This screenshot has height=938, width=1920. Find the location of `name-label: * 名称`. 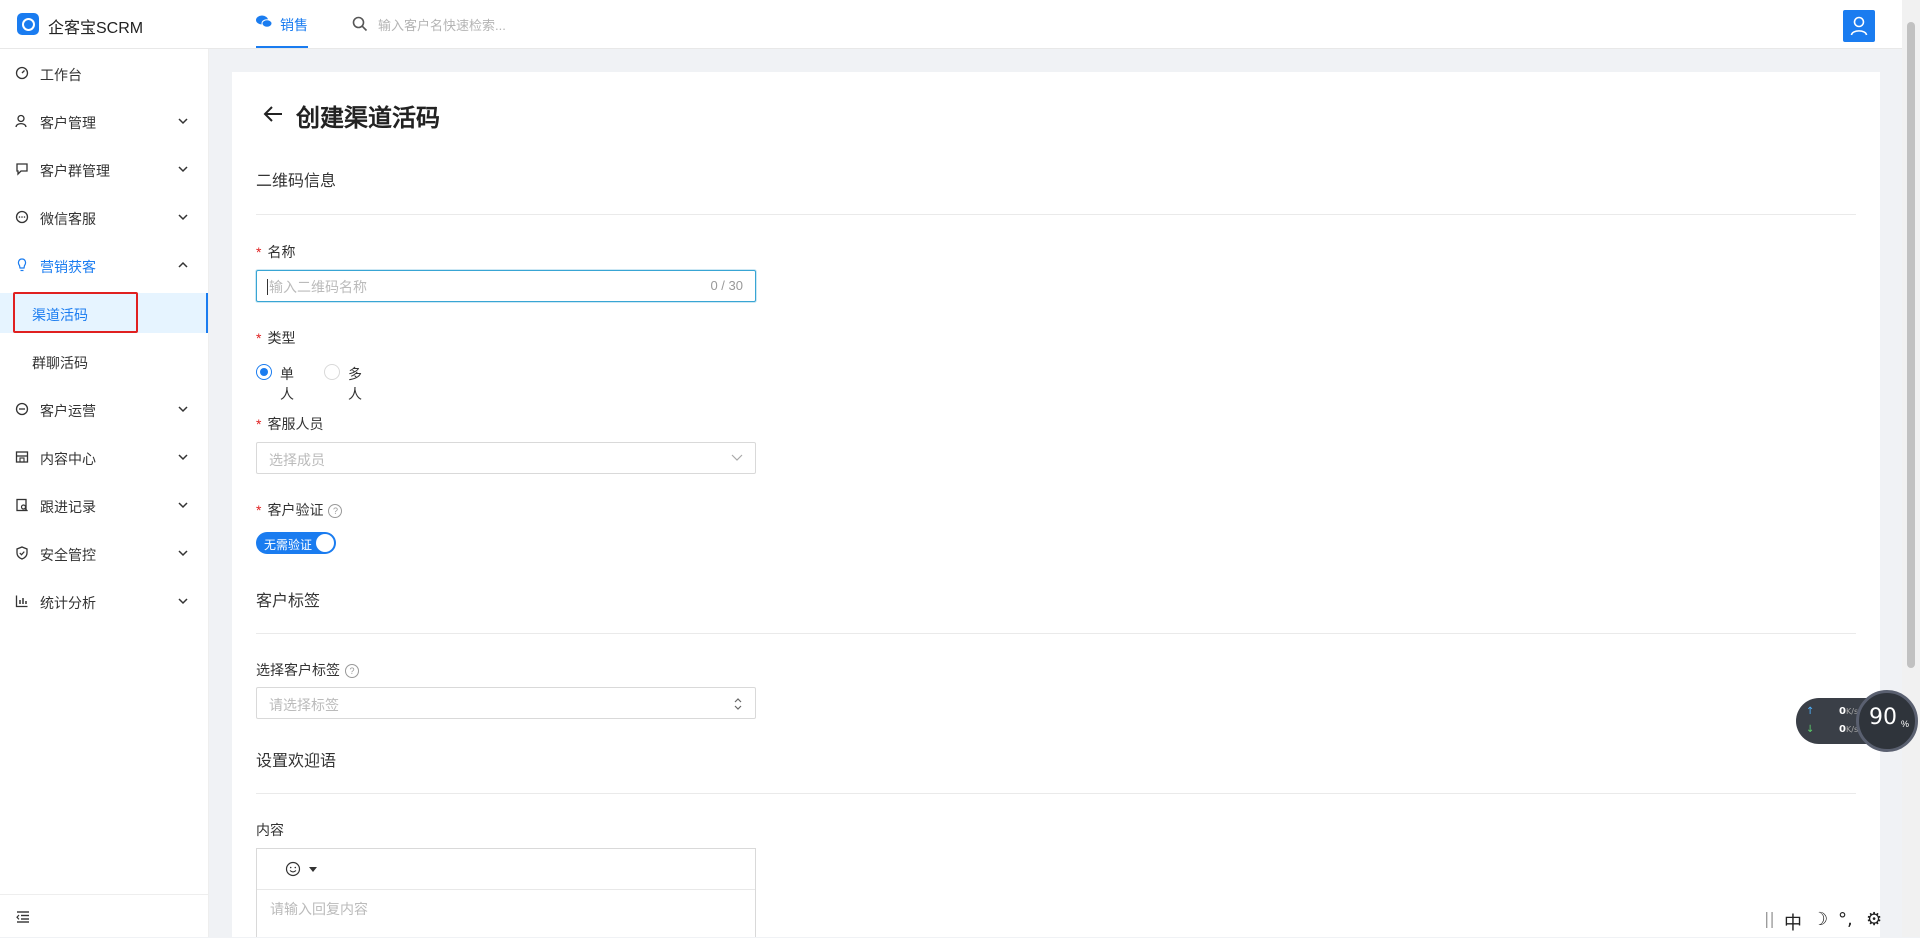

name-label: * 名称 is located at coordinates (275, 252).